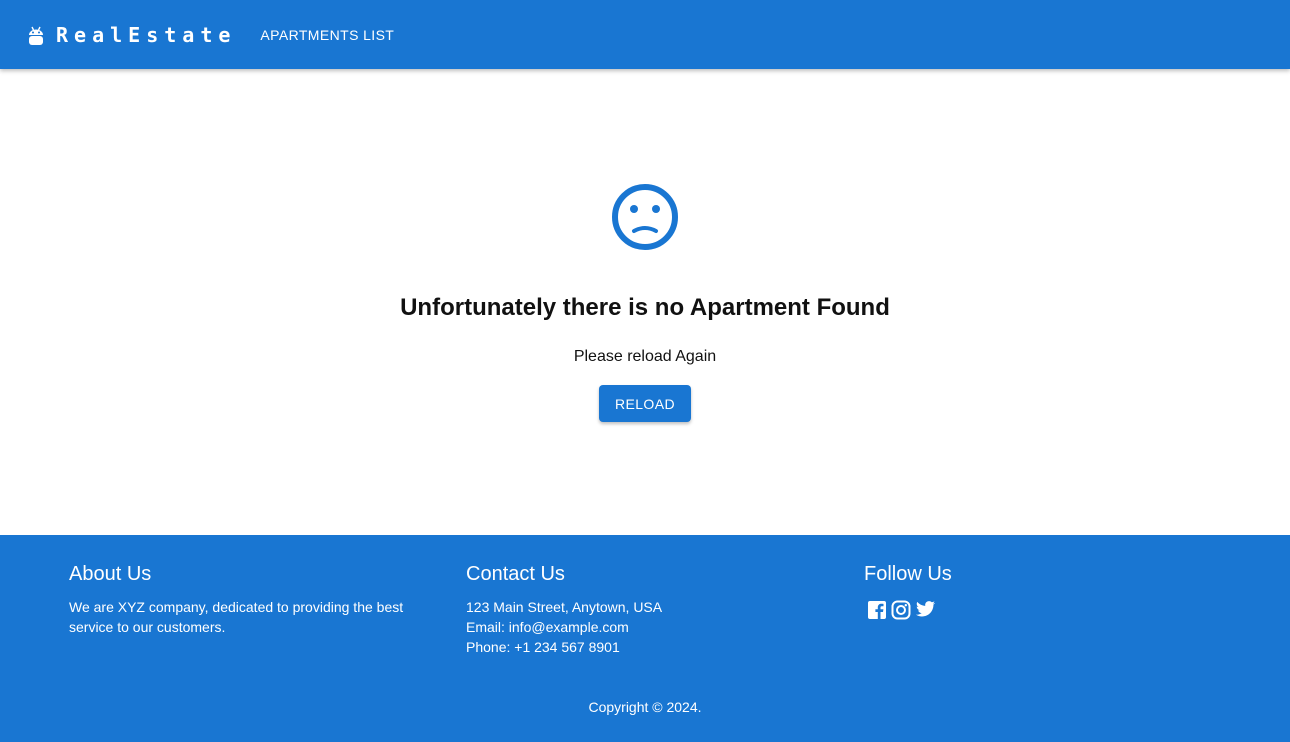 This screenshot has height=742, width=1290. Describe the element at coordinates (543, 647) in the screenshot. I see `contact-phone: Phone: +1 234 567 8901` at that location.